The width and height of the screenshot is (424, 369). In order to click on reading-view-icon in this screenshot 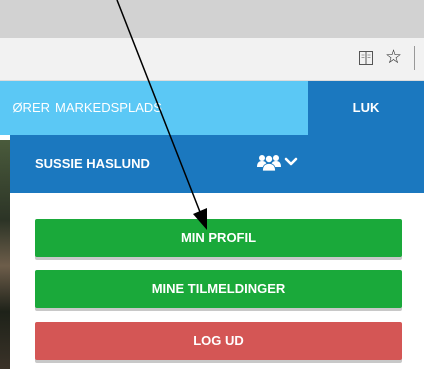, I will do `click(366, 58)`.